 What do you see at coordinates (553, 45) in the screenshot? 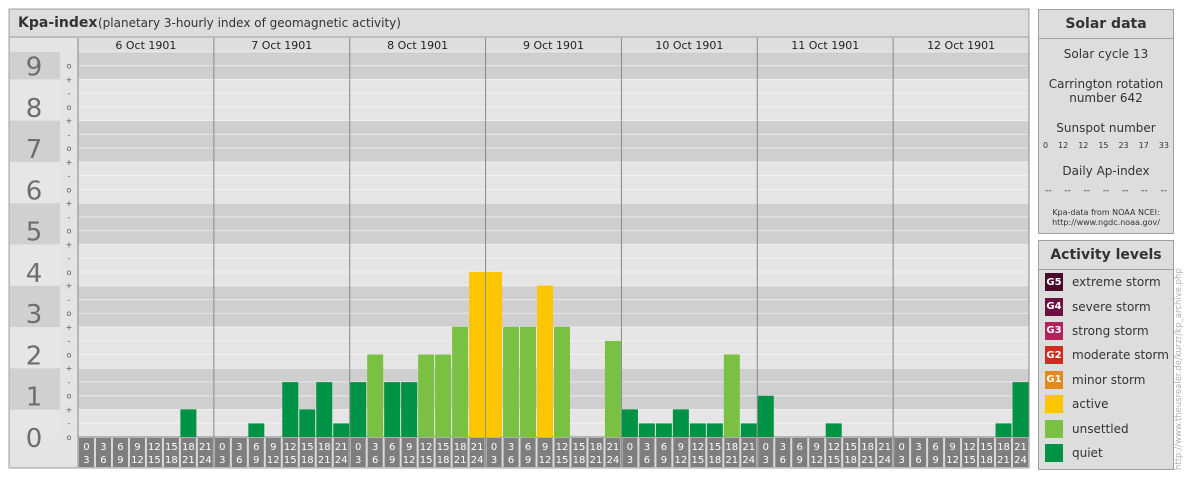
I see `day-label: 9 Oct 1901` at bounding box center [553, 45].